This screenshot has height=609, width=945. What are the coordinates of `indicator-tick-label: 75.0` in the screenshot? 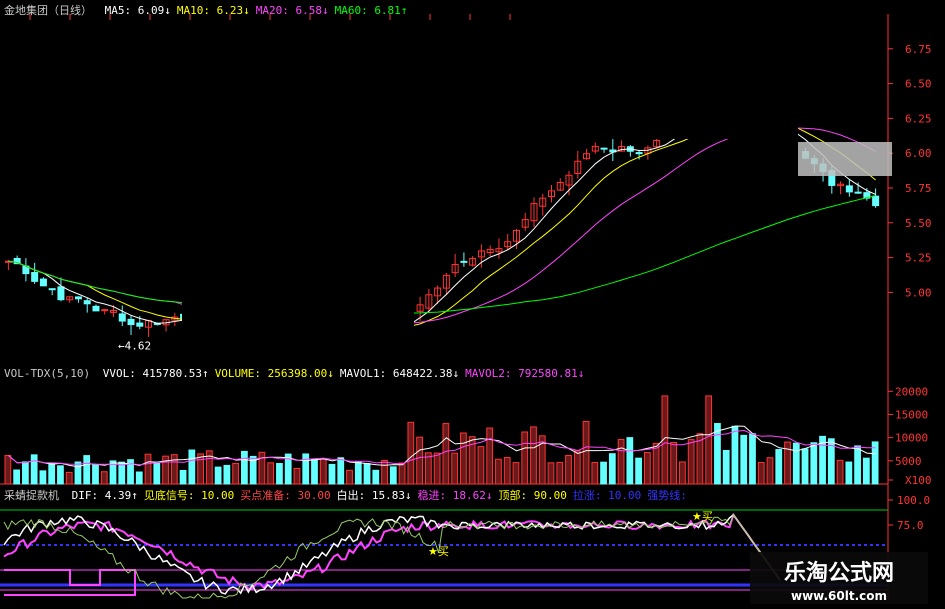 It's located at (910, 525).